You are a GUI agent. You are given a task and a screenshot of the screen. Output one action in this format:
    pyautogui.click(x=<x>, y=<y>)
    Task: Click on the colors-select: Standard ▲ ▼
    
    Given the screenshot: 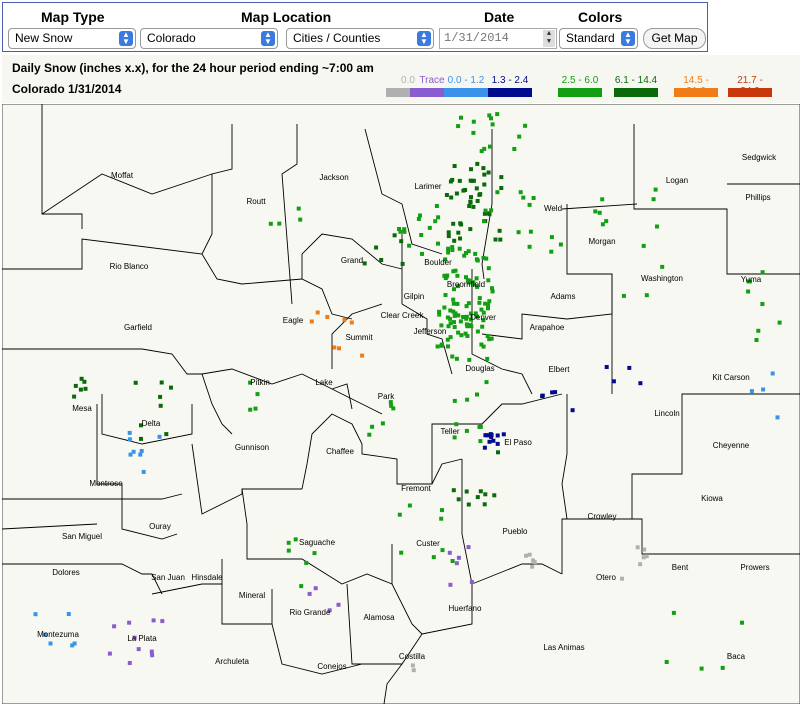 What is the action you would take?
    pyautogui.click(x=598, y=38)
    